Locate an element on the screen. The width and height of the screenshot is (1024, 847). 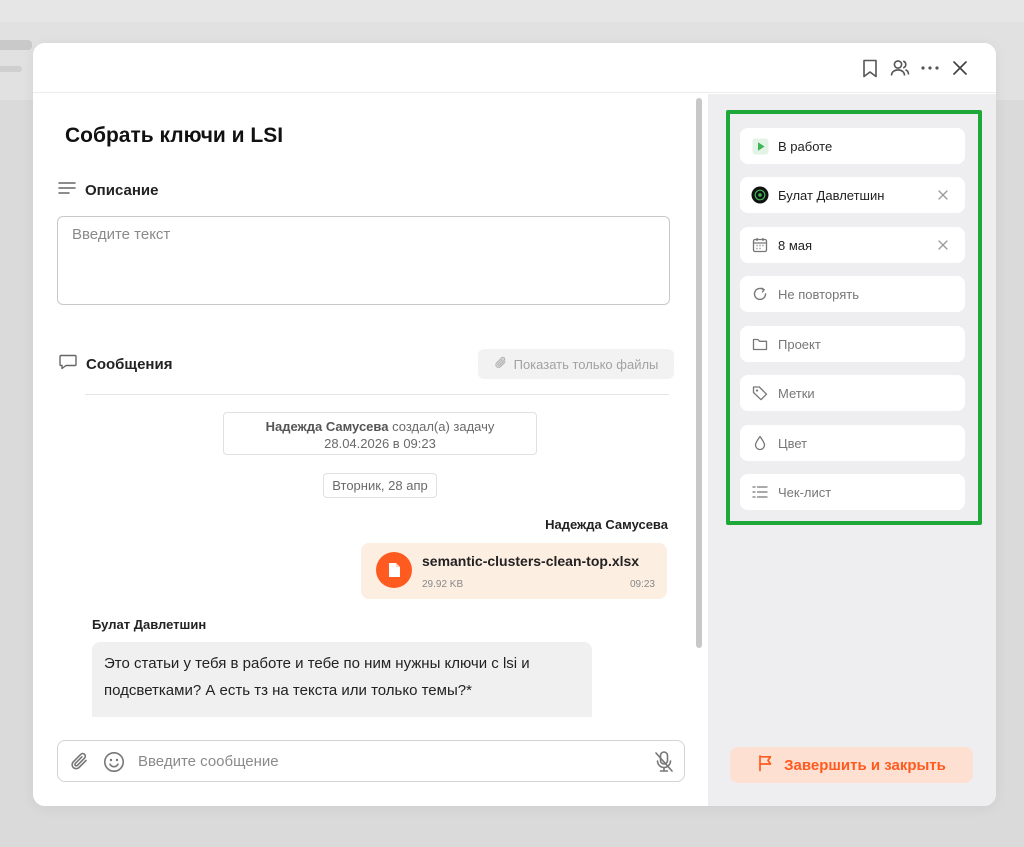
text-message-sender: Булат Давлетшин is located at coordinates (149, 624).